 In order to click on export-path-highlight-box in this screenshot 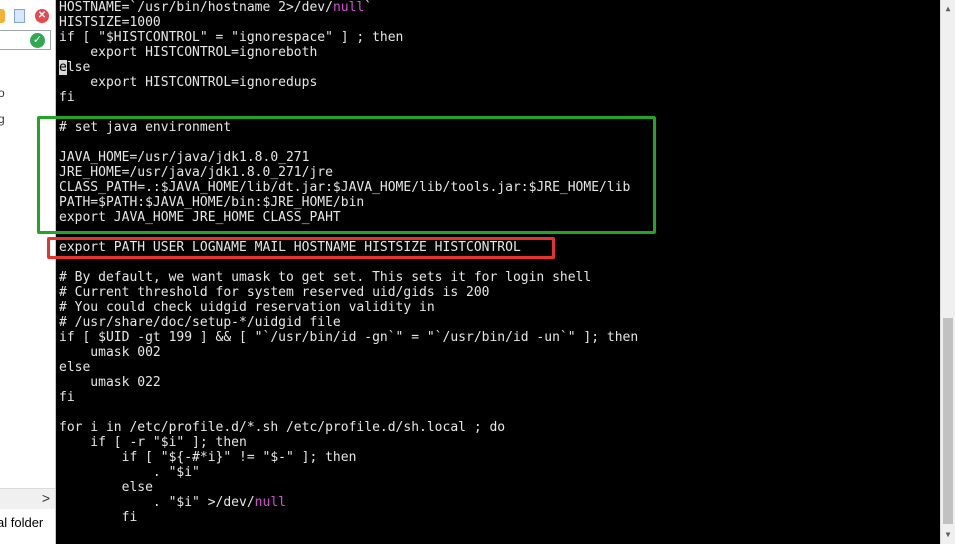, I will do `click(301, 248)`.